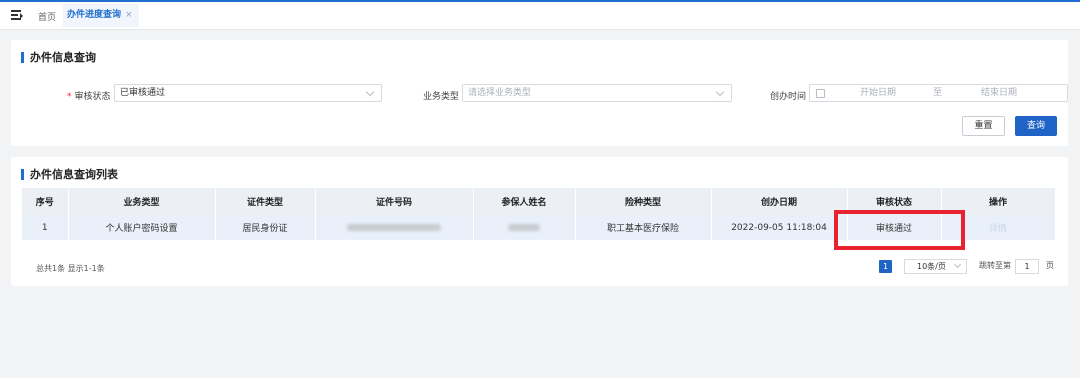 This screenshot has height=378, width=1080. Describe the element at coordinates (70, 268) in the screenshot. I see `result-summary: 总共1条 显示1-1条` at that location.